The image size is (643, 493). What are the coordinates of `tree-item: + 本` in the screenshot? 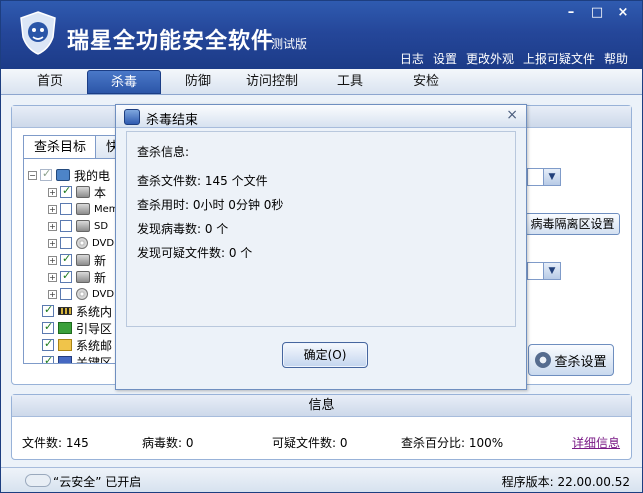 It's located at (77, 192).